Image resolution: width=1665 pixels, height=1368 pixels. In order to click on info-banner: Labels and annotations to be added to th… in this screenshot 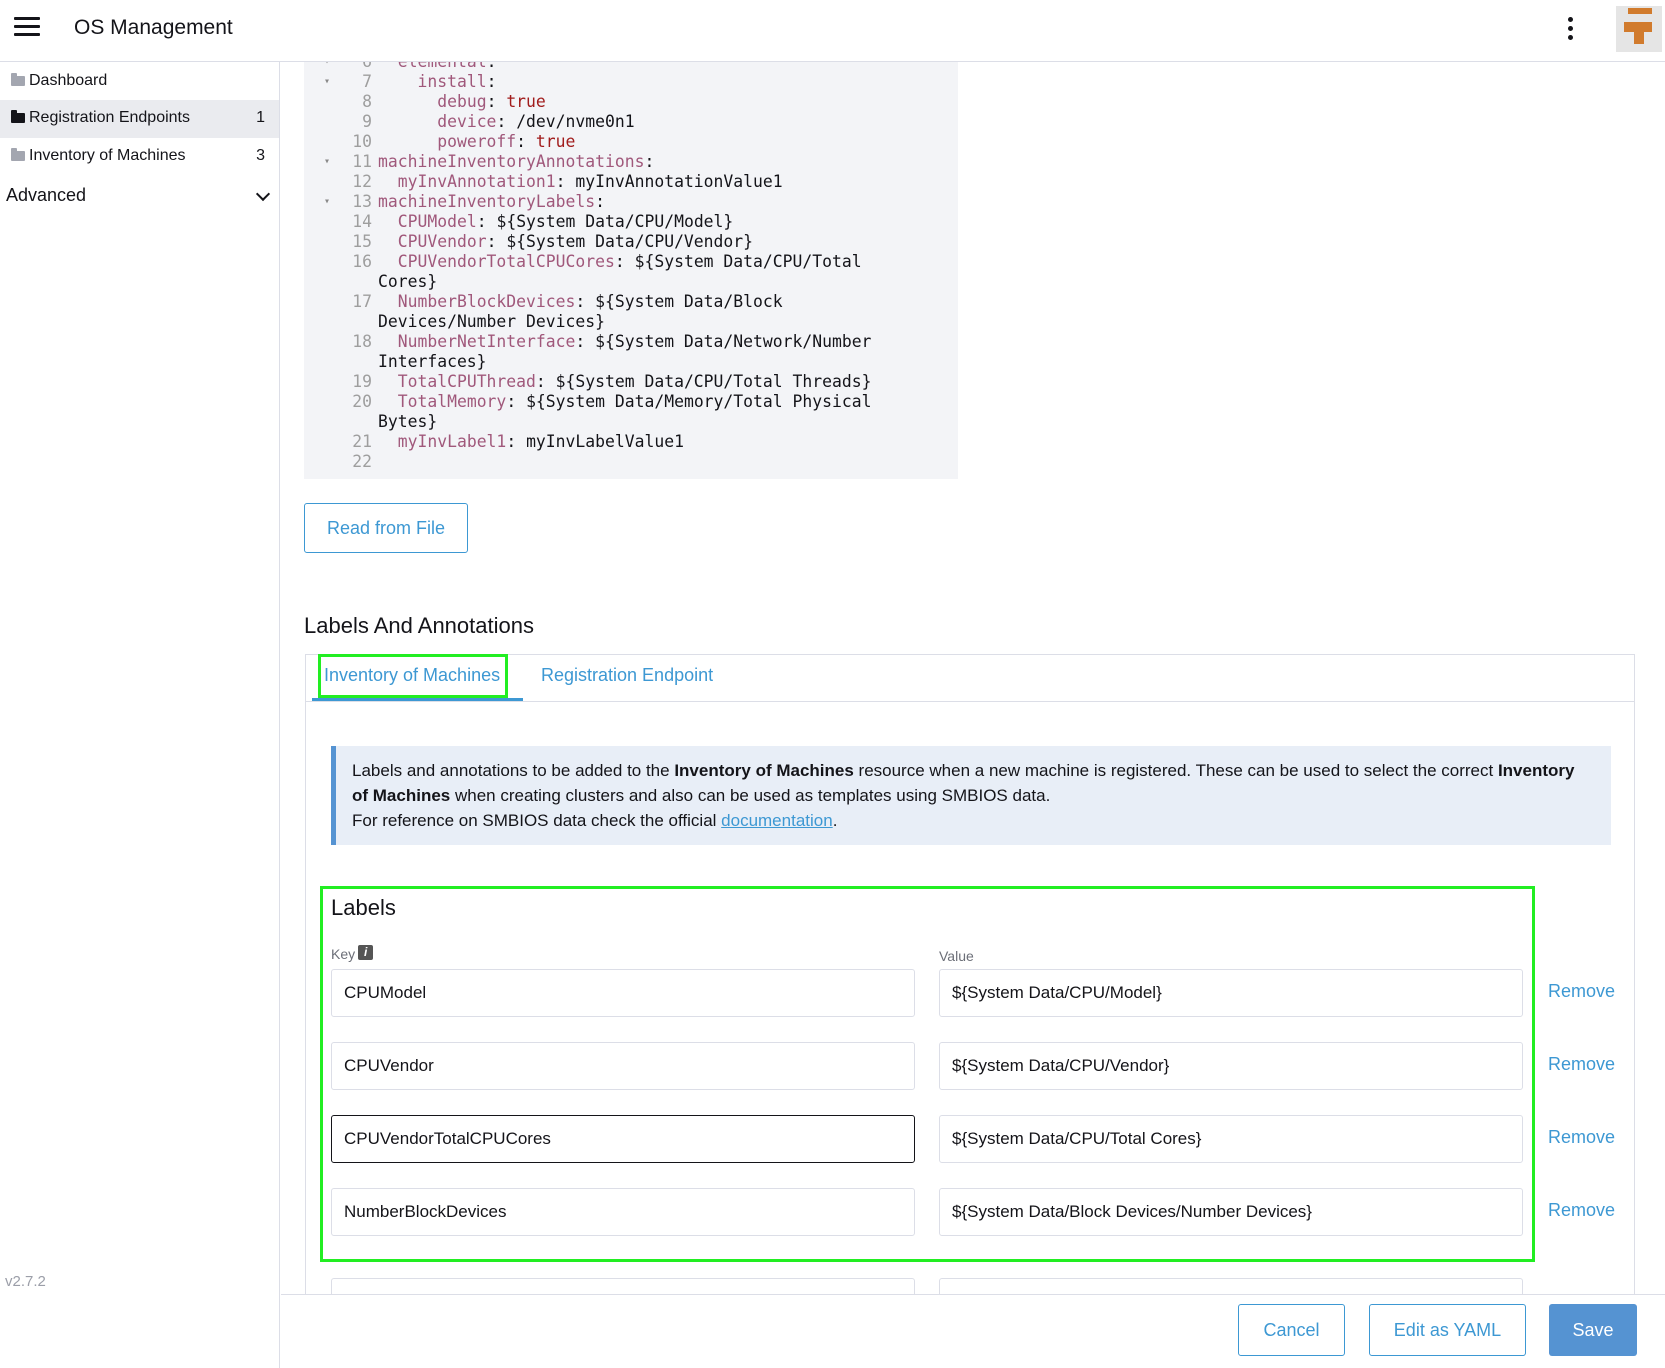, I will do `click(971, 795)`.